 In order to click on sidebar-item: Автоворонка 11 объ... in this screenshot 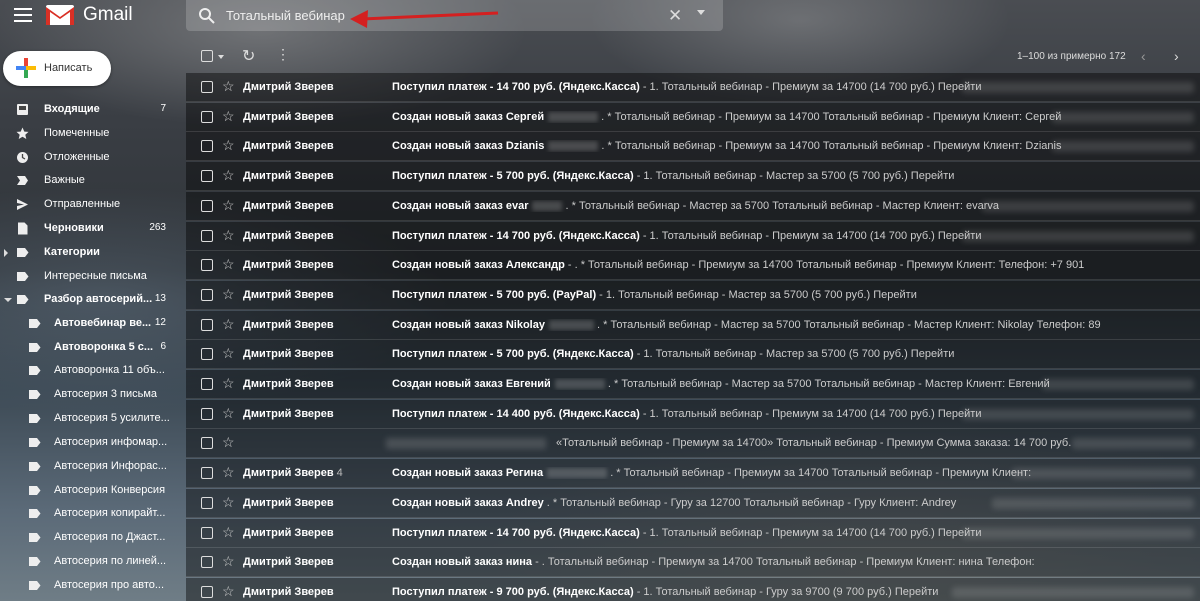, I will do `click(86, 371)`.